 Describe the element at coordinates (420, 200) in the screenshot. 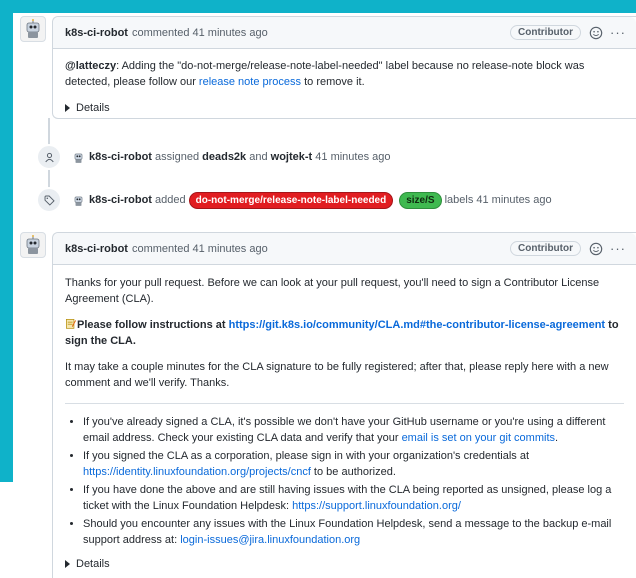

I see `label-size: size/S` at that location.